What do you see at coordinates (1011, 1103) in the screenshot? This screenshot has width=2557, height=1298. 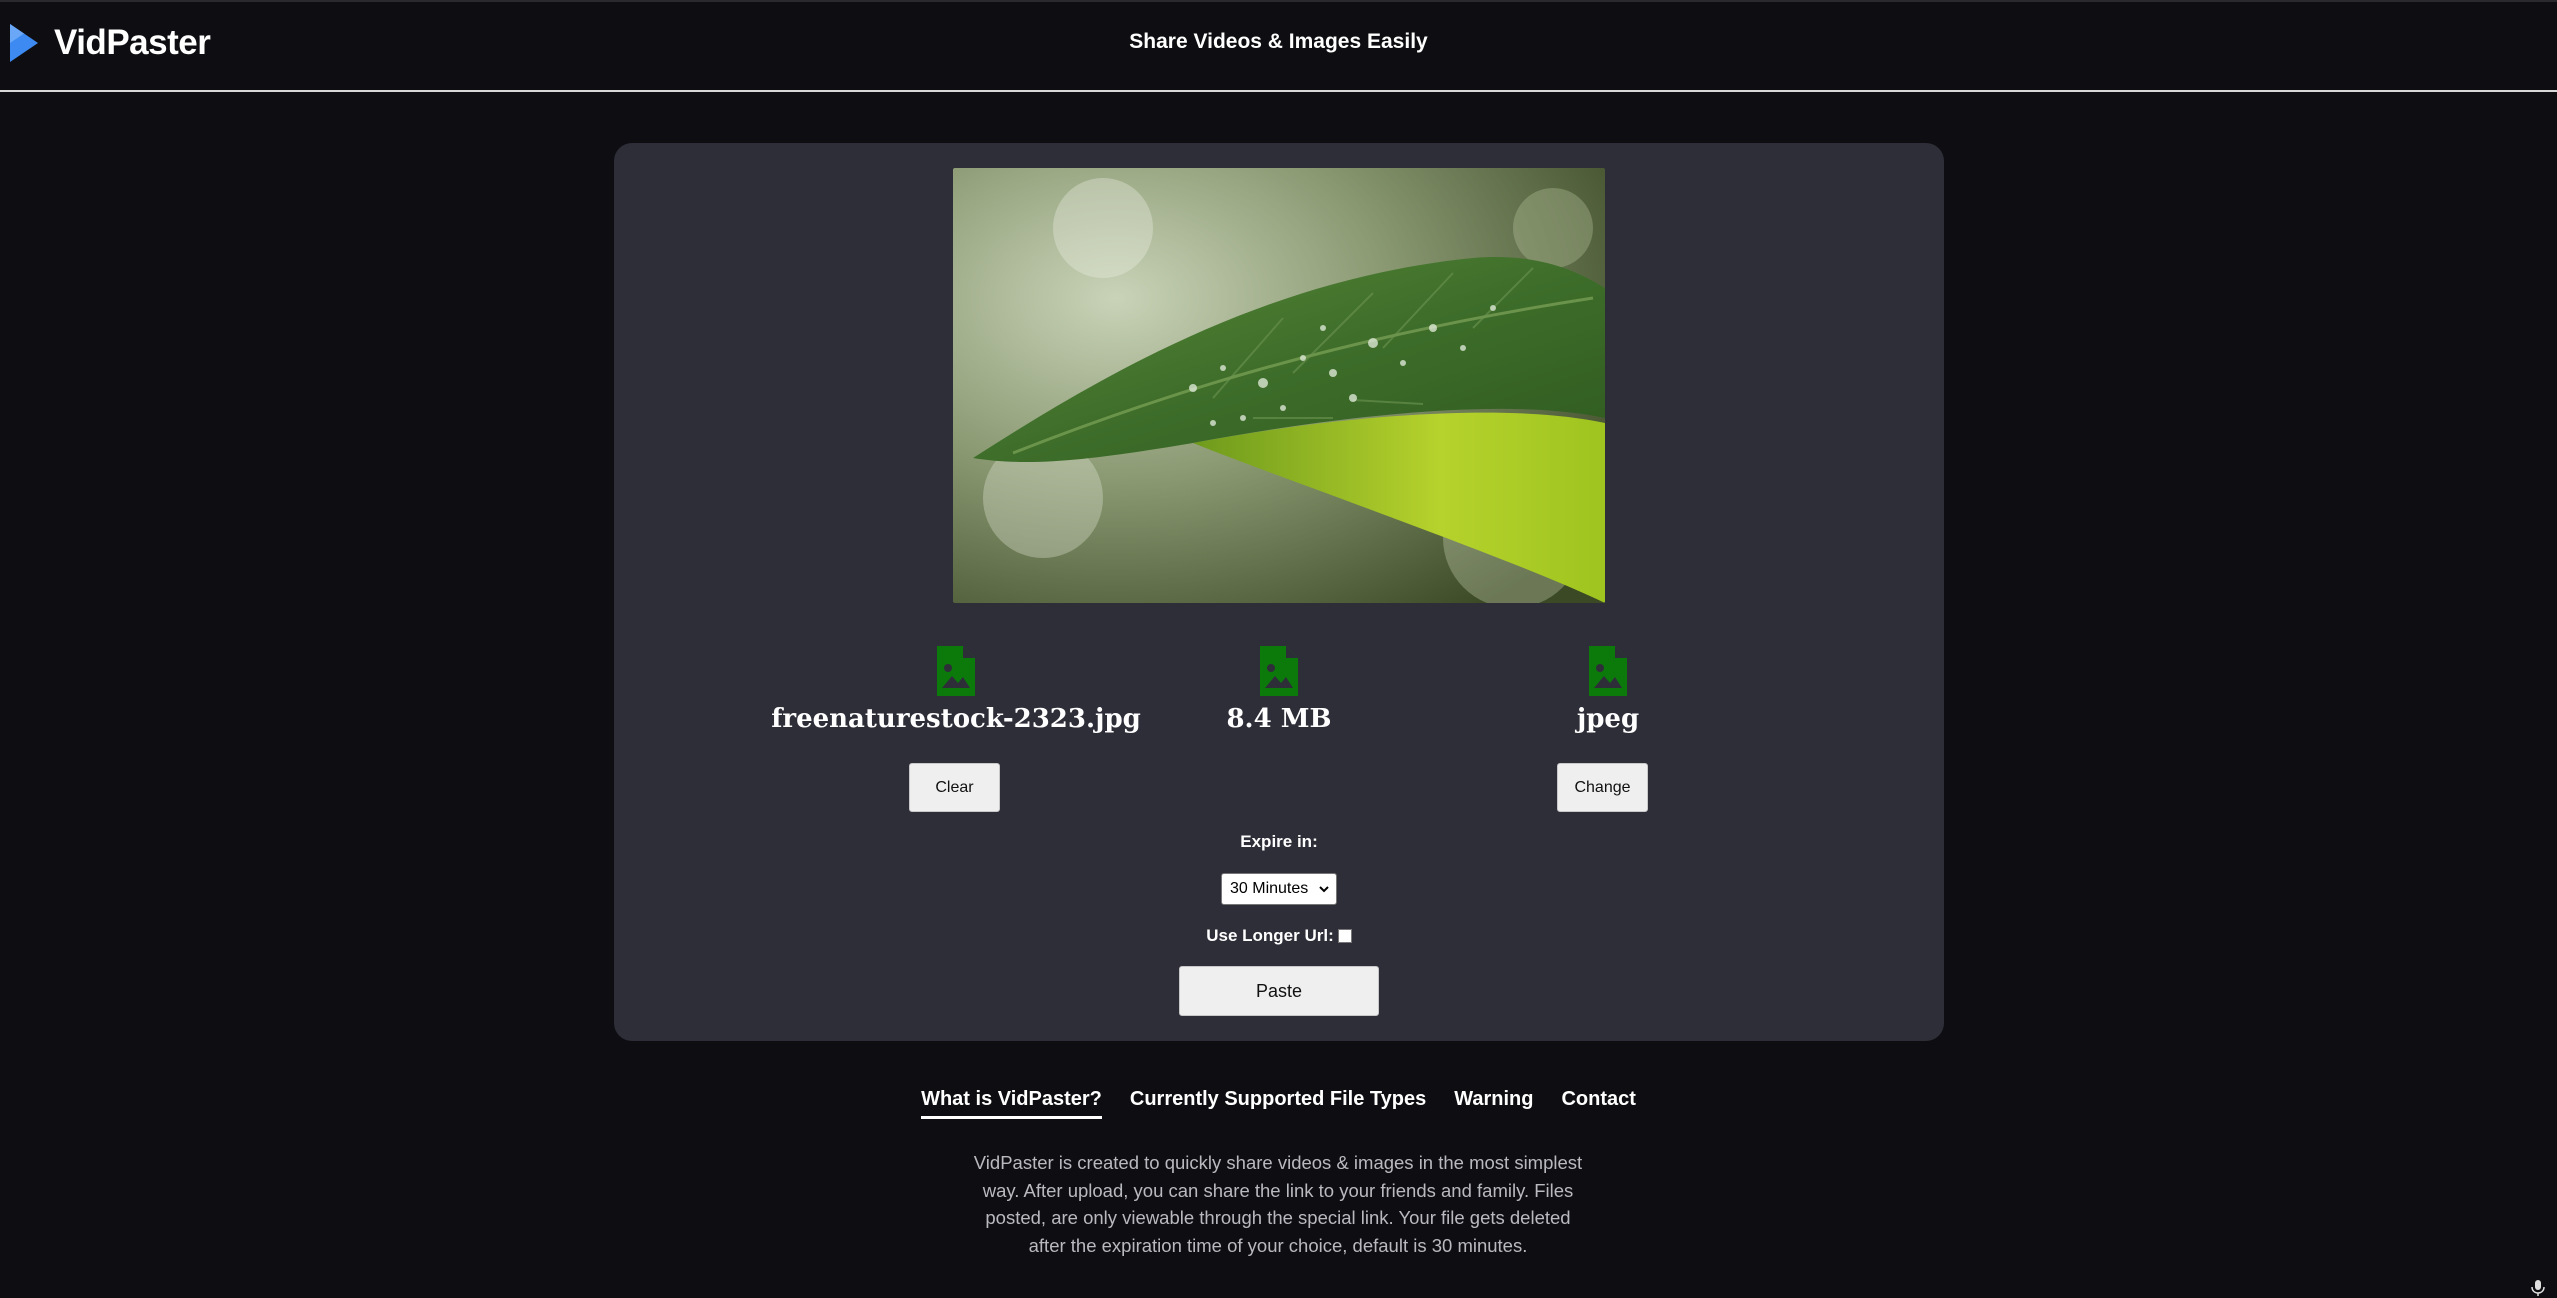 I see `tab-what-is-vidpaster: What is VidPaster?` at bounding box center [1011, 1103].